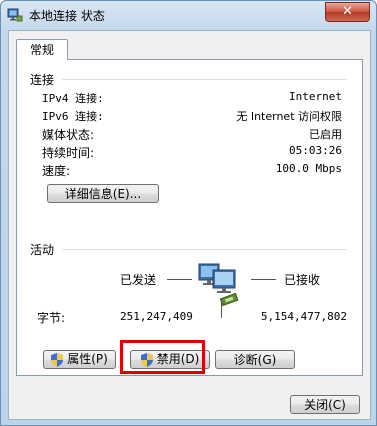 The image size is (377, 426). I want to click on tab-general: 常规, so click(42, 49).